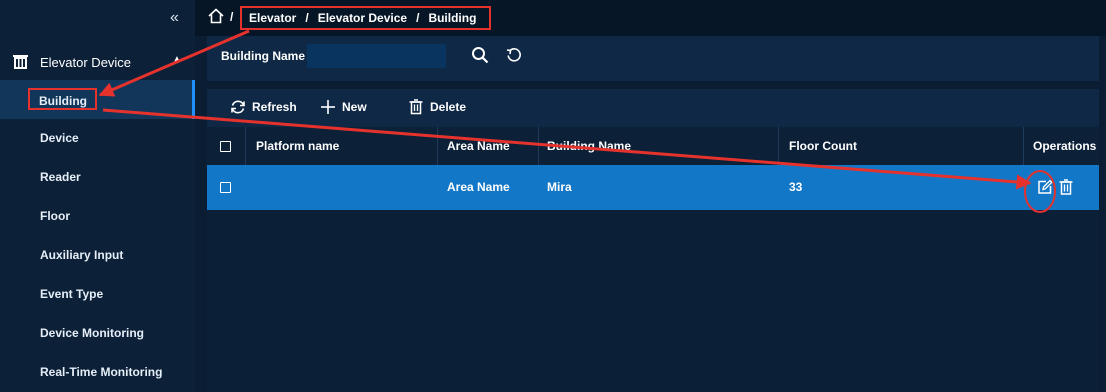 The image size is (1106, 392). Describe the element at coordinates (263, 56) in the screenshot. I see `building-name-filter-label: Building Name` at that location.